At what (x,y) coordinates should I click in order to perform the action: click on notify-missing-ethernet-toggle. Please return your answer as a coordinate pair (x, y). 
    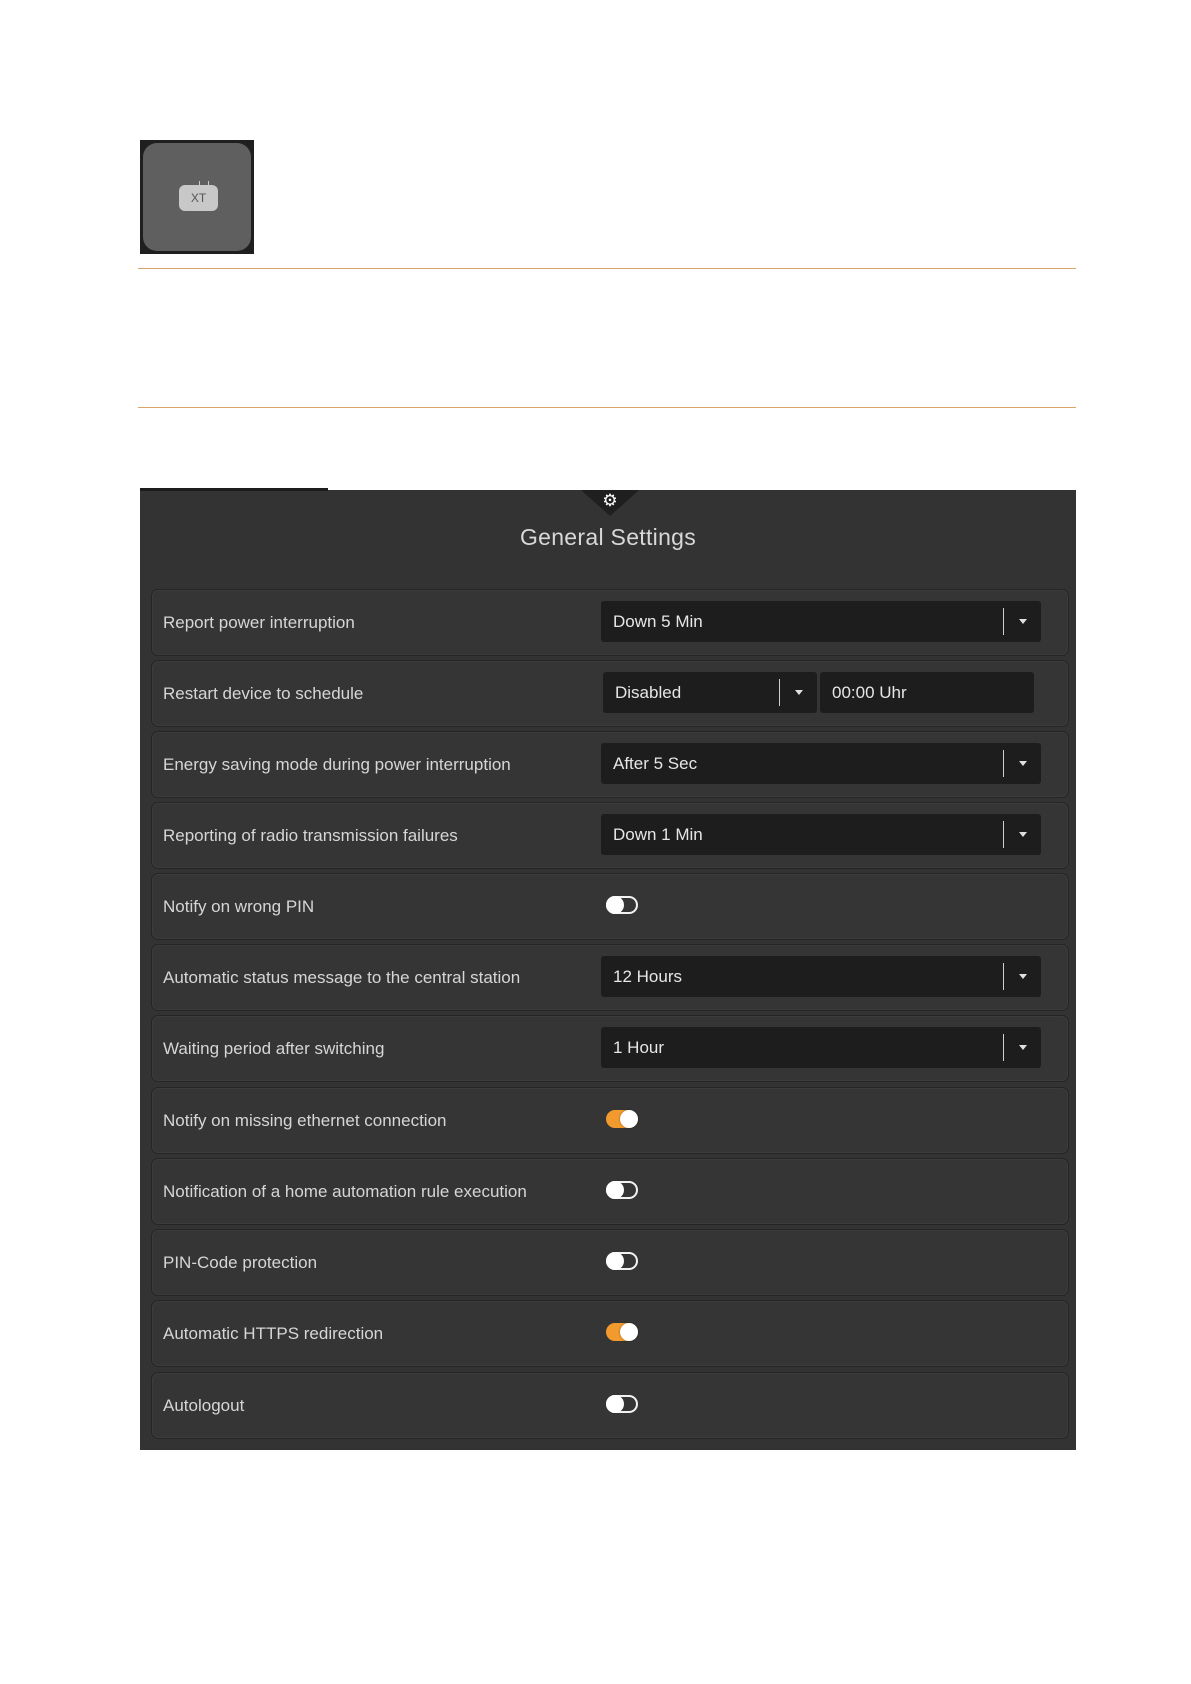
    Looking at the image, I should click on (622, 1119).